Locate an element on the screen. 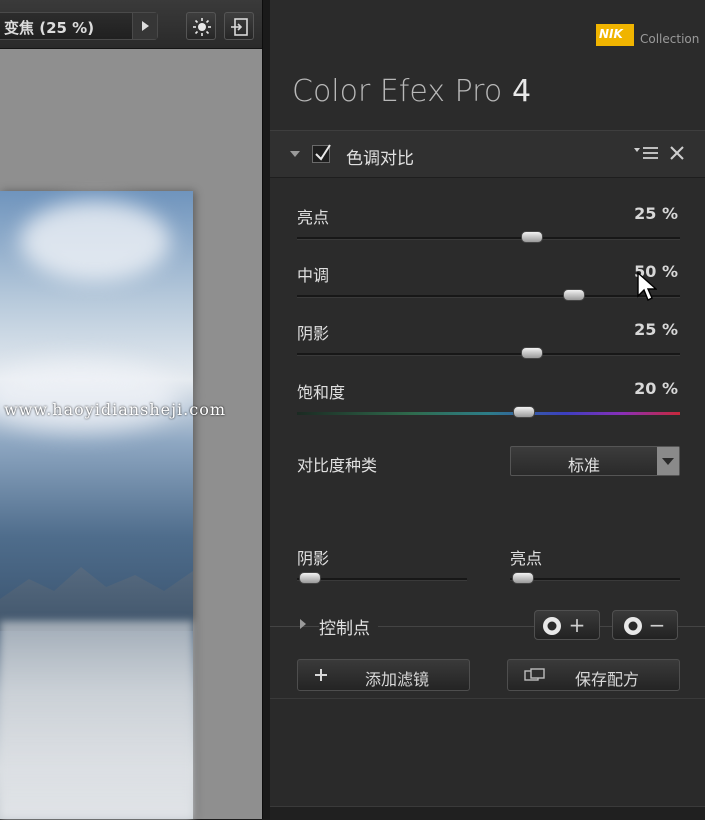  preview-toolbar: 变焦 (25 %) is located at coordinates (131, 24).